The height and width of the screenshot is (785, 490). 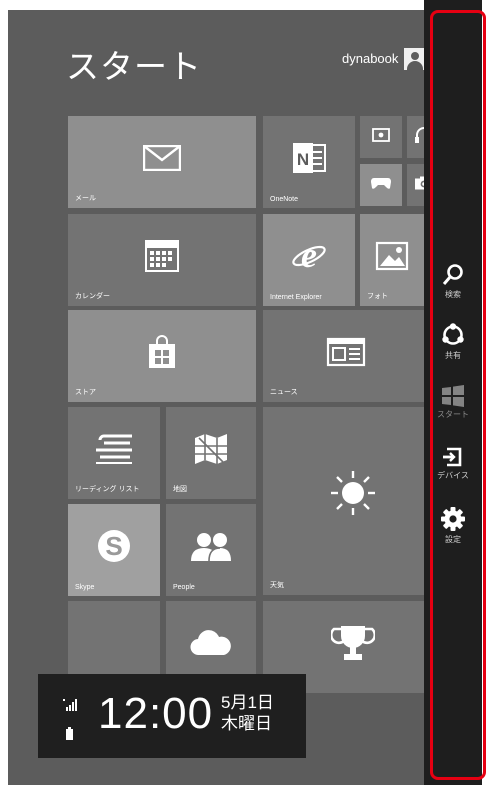 I want to click on charm-label: デバイス, so click(x=453, y=475).